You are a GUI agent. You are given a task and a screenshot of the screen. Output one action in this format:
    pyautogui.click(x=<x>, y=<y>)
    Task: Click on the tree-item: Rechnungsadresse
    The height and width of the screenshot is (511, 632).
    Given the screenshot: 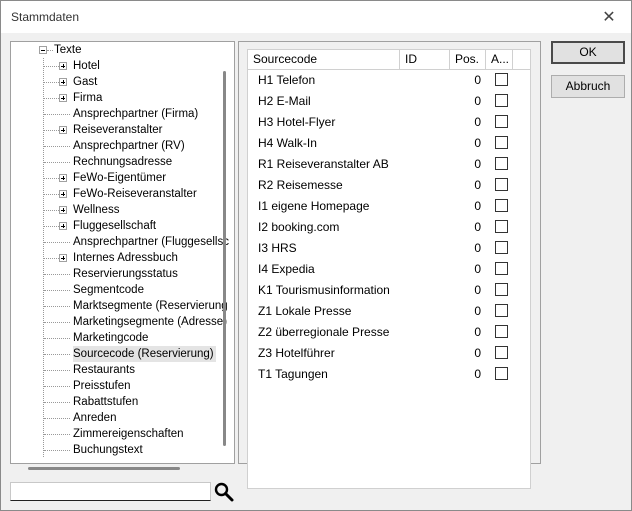 What is the action you would take?
    pyautogui.click(x=123, y=162)
    